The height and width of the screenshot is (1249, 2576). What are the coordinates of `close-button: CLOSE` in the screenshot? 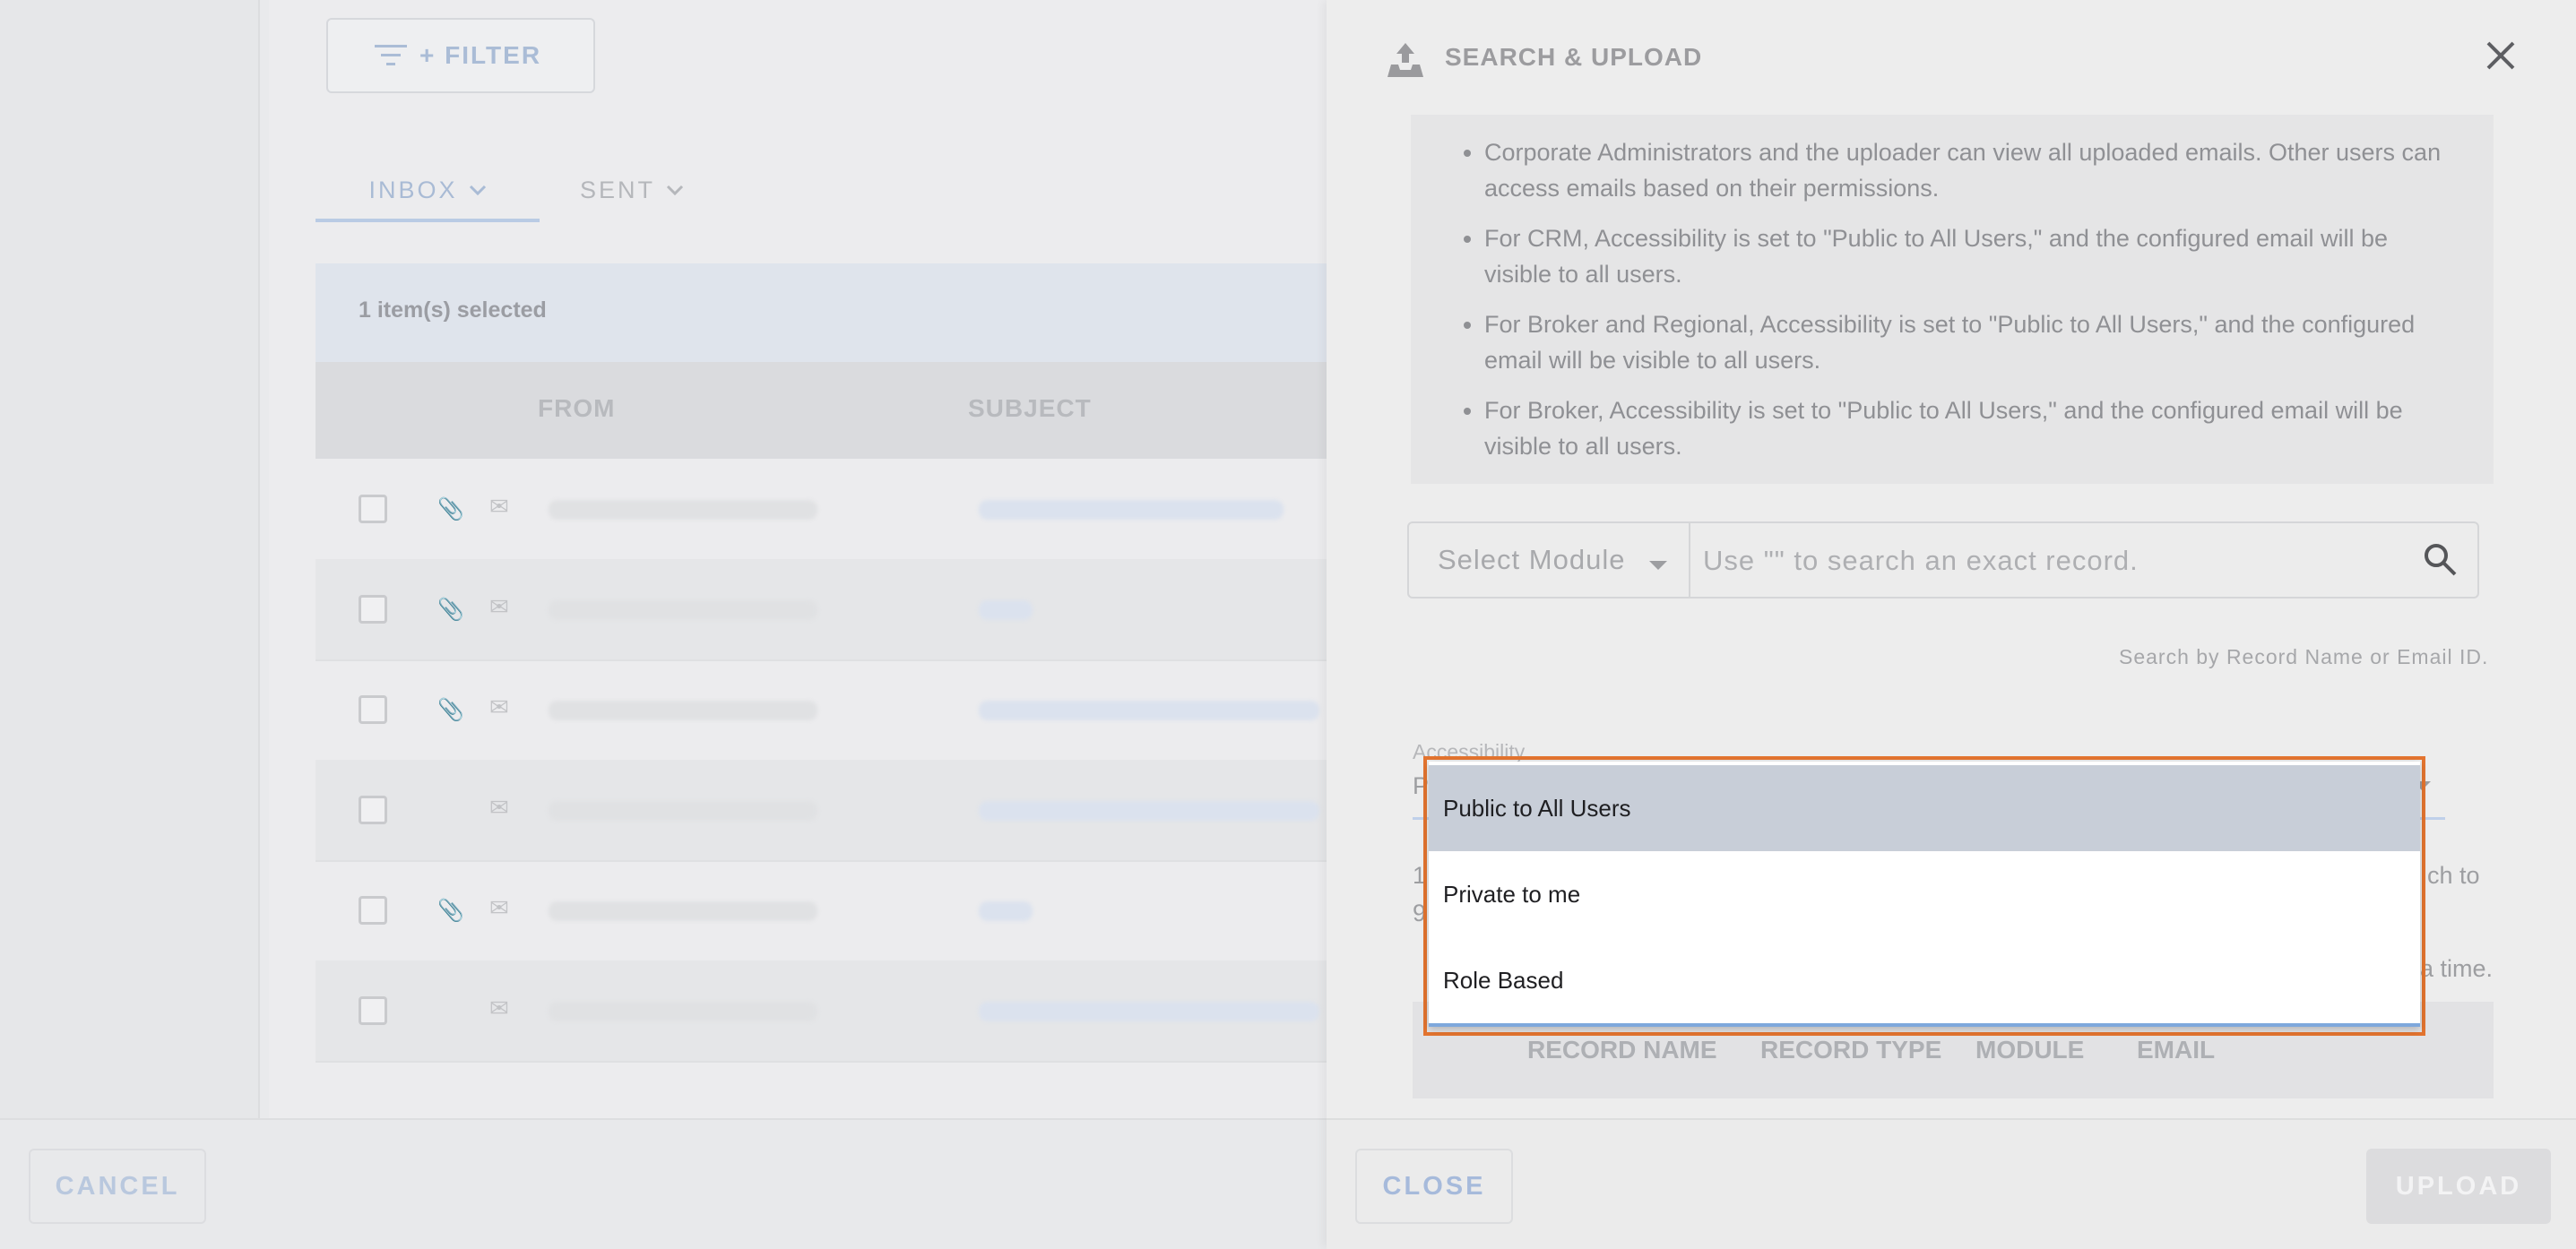 It's located at (1434, 1186).